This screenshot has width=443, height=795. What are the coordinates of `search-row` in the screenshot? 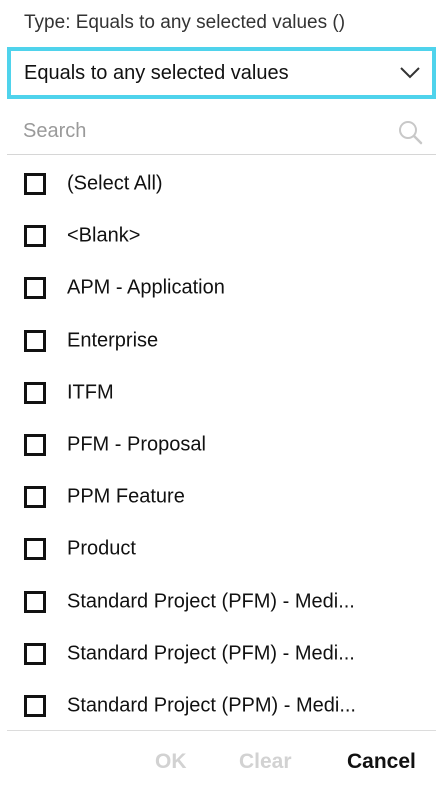 It's located at (221, 132).